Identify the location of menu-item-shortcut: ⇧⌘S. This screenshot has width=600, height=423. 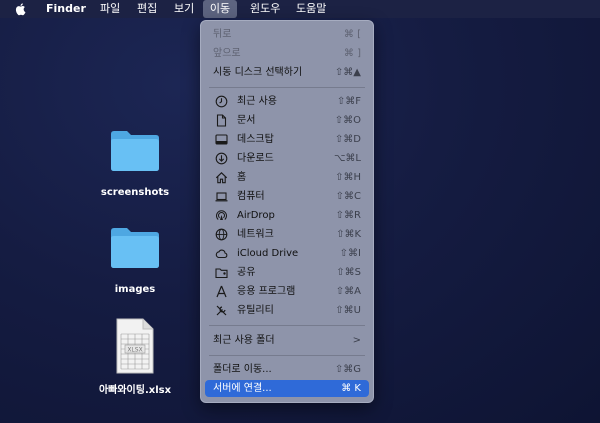
(348, 272).